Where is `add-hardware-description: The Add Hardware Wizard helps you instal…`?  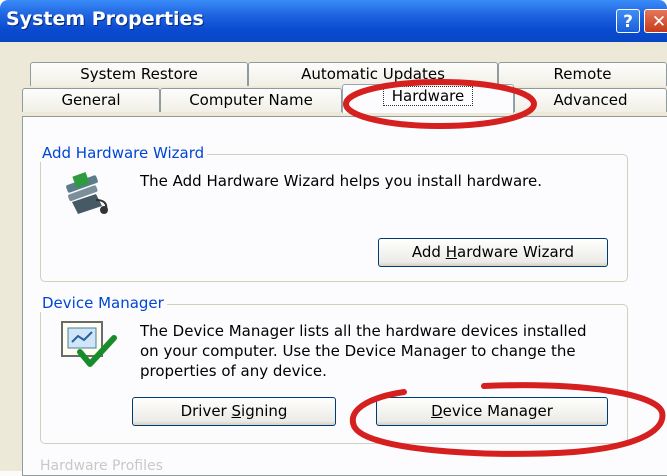
add-hardware-description: The Add Hardware Wizard helps you instal… is located at coordinates (341, 181).